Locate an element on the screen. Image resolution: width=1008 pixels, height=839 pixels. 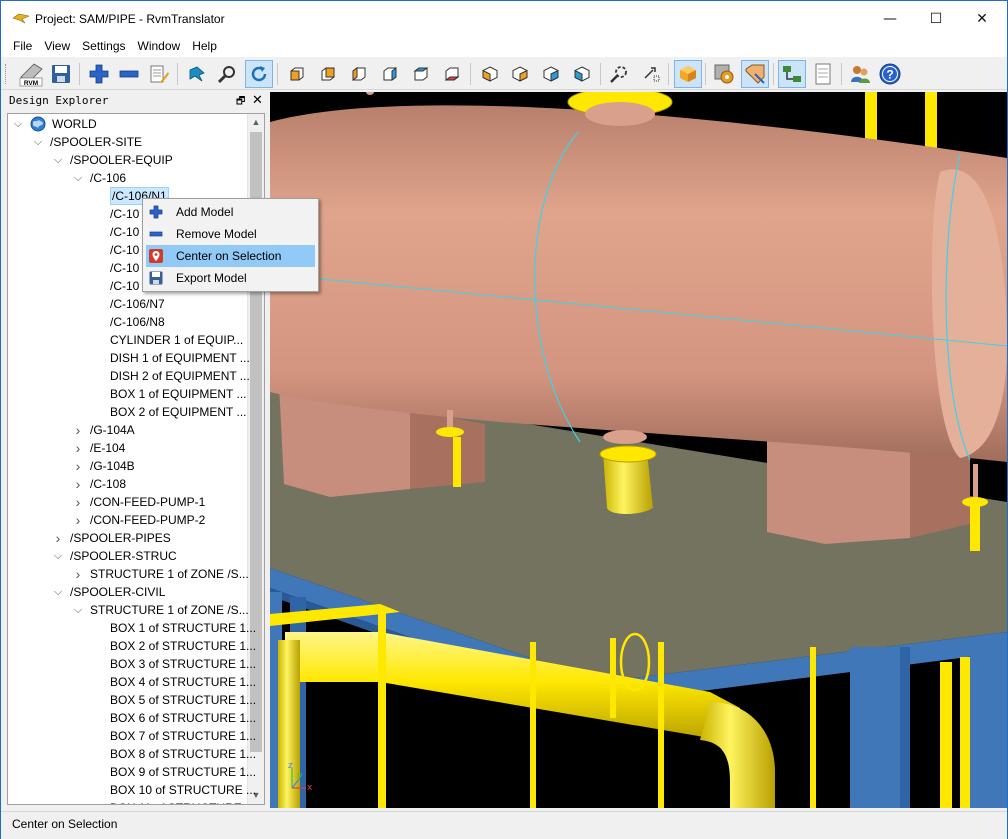
menu-view: View is located at coordinates (57, 47).